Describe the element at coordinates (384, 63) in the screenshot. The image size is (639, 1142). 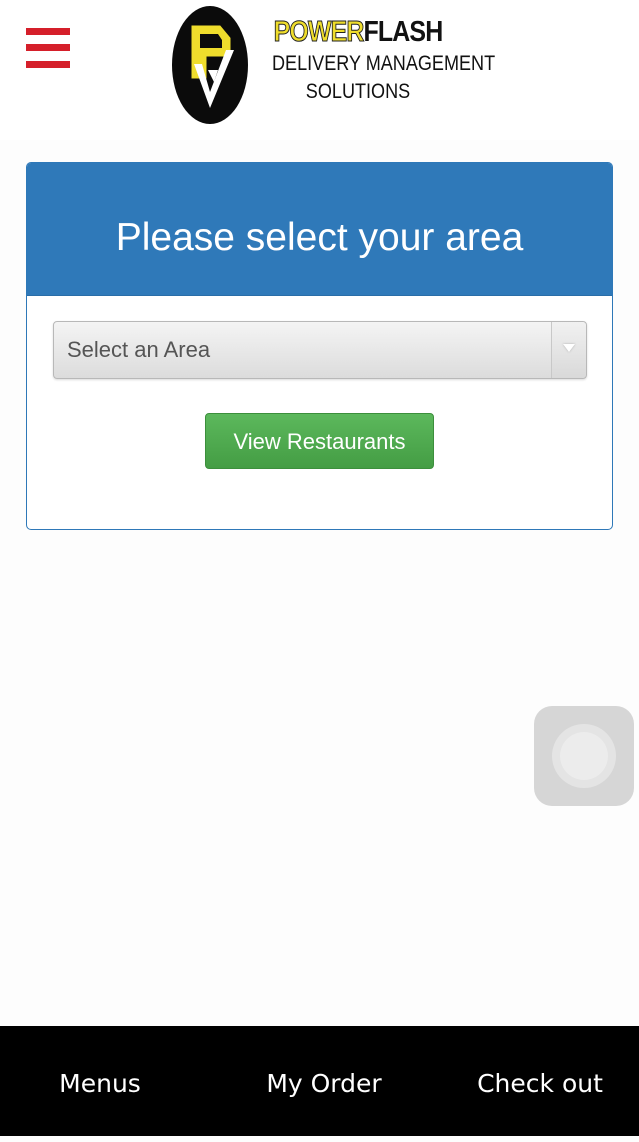
I see `logo-subtitle-line1: DELIVERY MANAGEMENT` at that location.